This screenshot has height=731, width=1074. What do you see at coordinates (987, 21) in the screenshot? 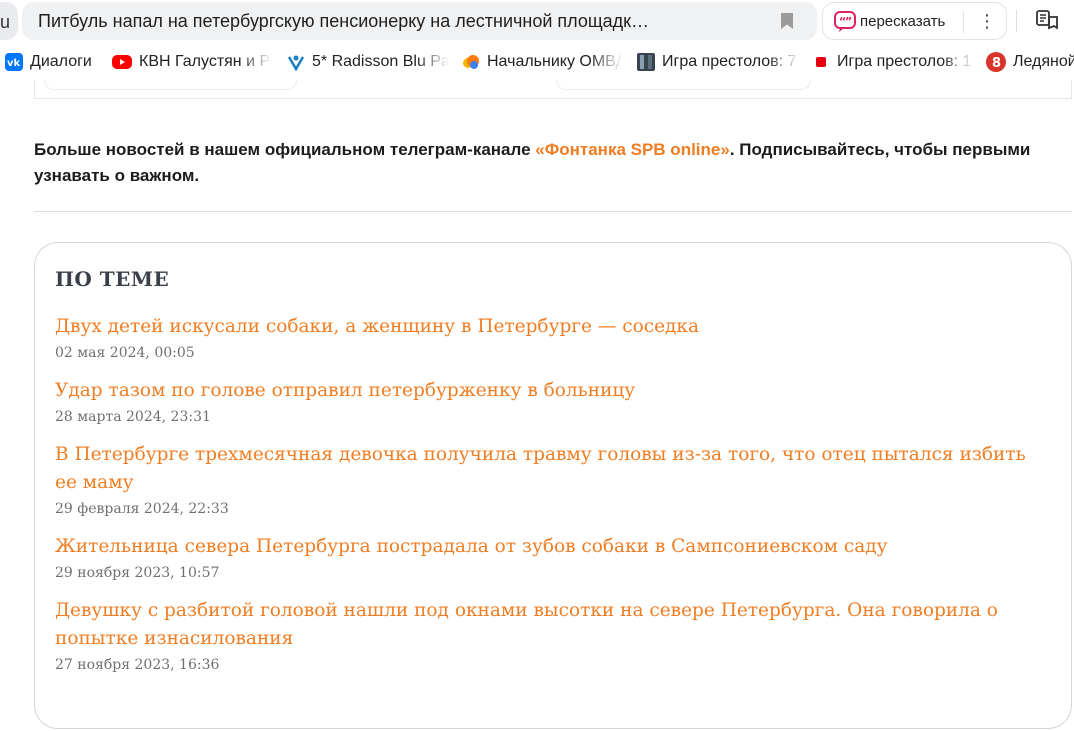
I see `more-menu-icon: ⋮` at bounding box center [987, 21].